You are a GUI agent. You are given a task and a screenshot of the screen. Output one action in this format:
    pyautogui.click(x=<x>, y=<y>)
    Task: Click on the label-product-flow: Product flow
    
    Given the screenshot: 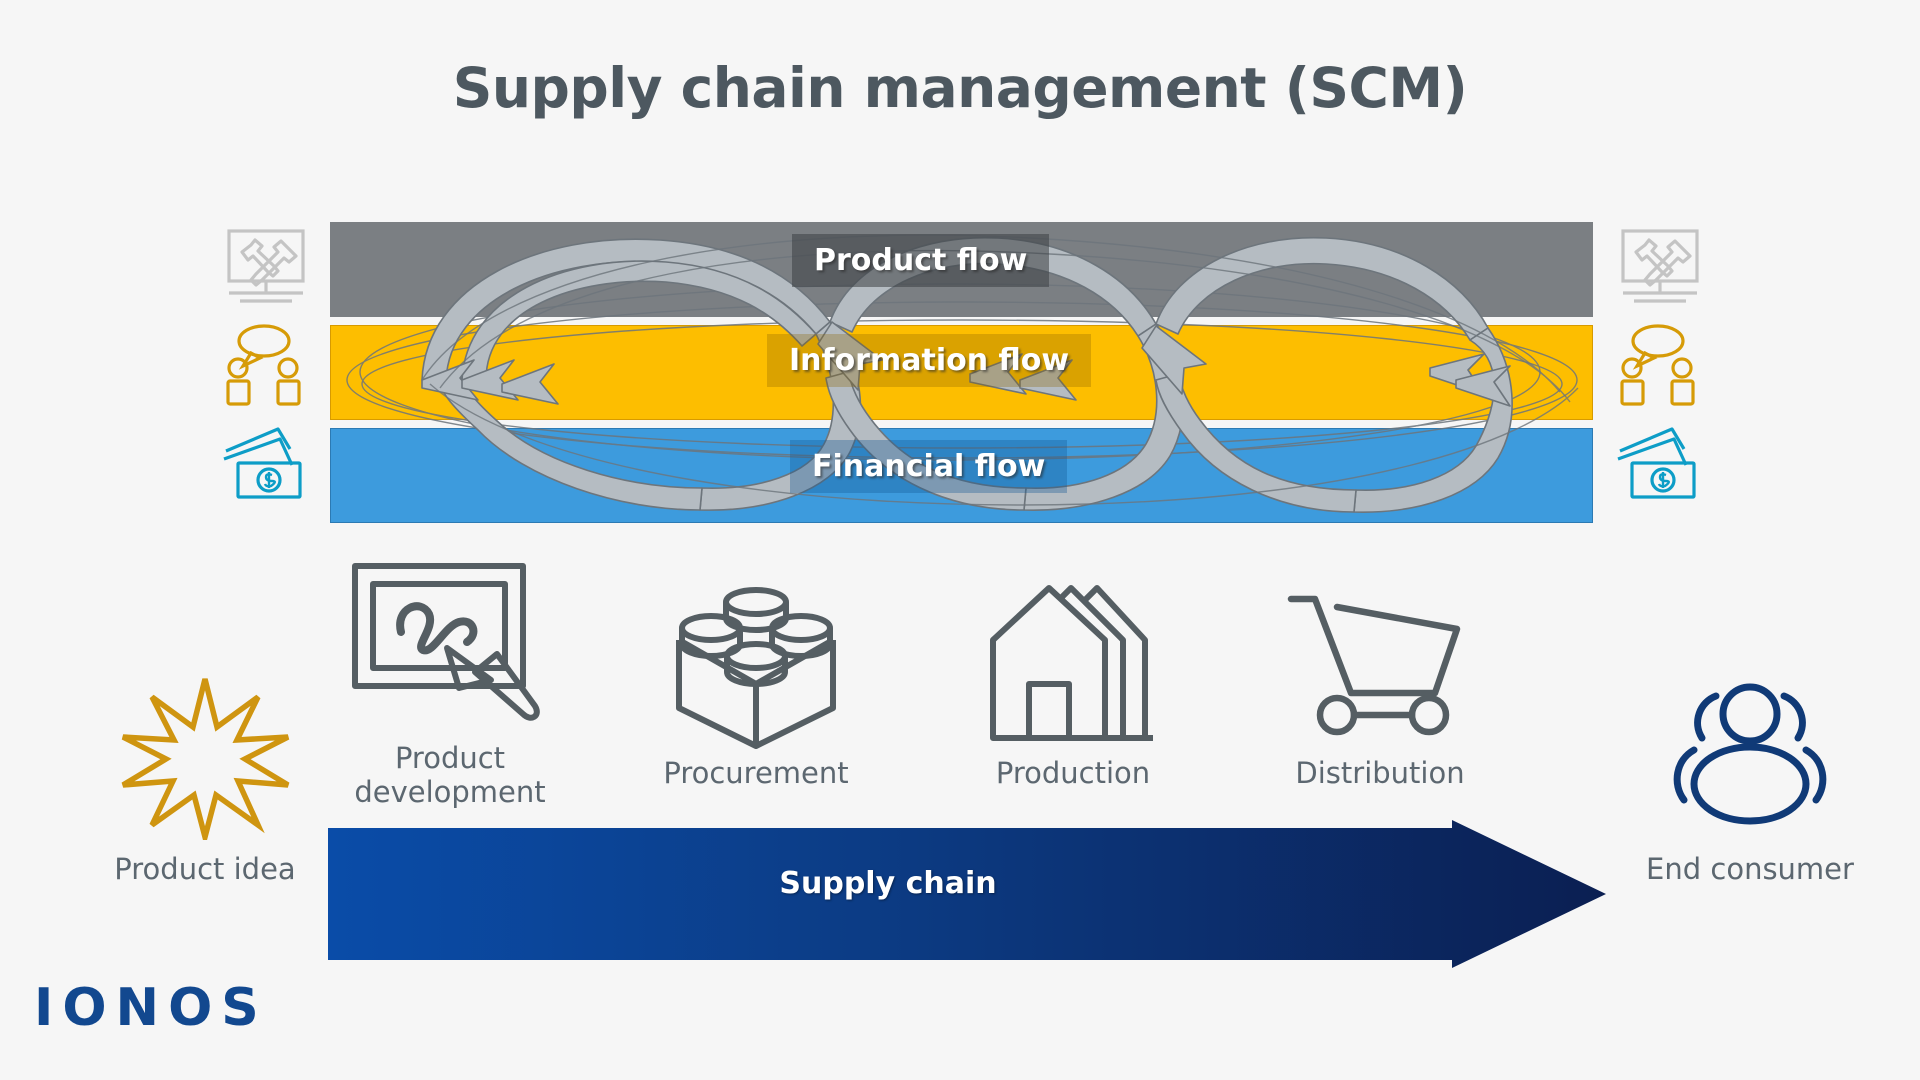 What is the action you would take?
    pyautogui.click(x=921, y=260)
    